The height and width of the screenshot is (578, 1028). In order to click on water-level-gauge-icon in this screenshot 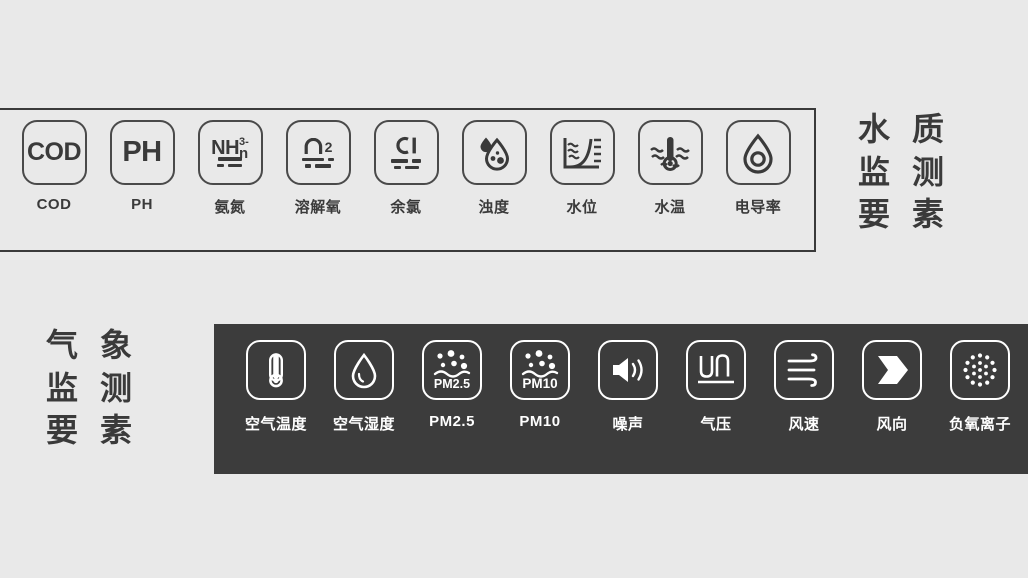, I will do `click(582, 152)`.